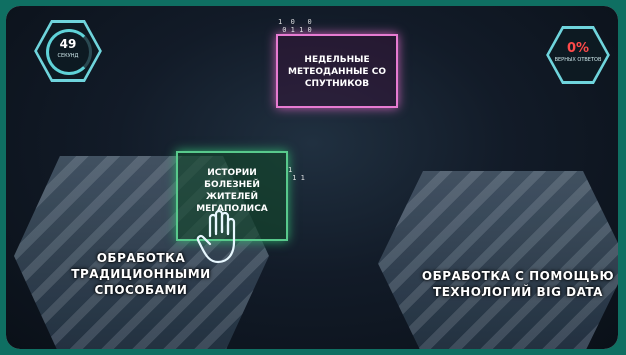 This screenshot has width=626, height=355. I want to click on binary-bits-mid: 1 1 1, so click(296, 174).